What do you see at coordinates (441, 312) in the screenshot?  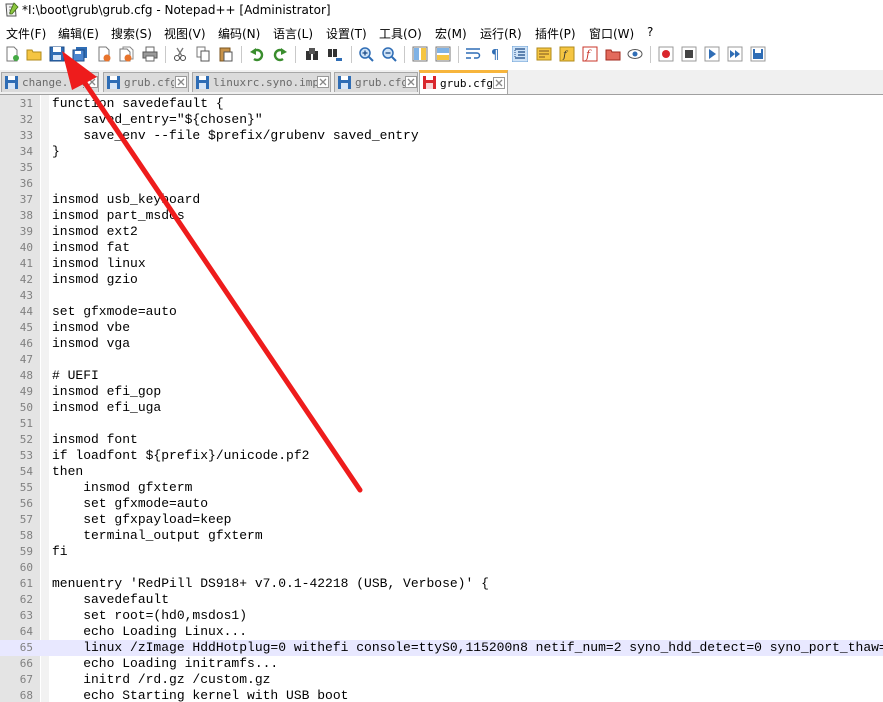 I see `code-line: 44 set gfxmode=auto` at bounding box center [441, 312].